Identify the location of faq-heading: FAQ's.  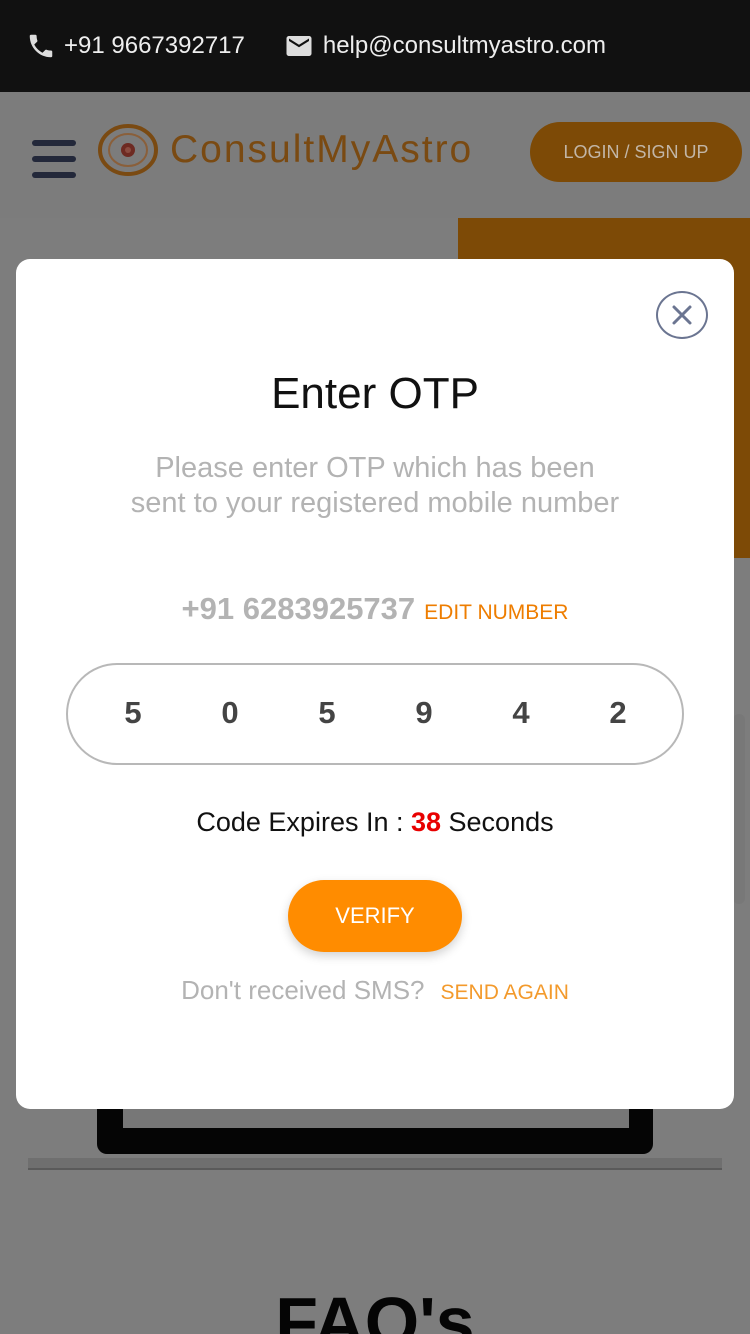
(375, 1308).